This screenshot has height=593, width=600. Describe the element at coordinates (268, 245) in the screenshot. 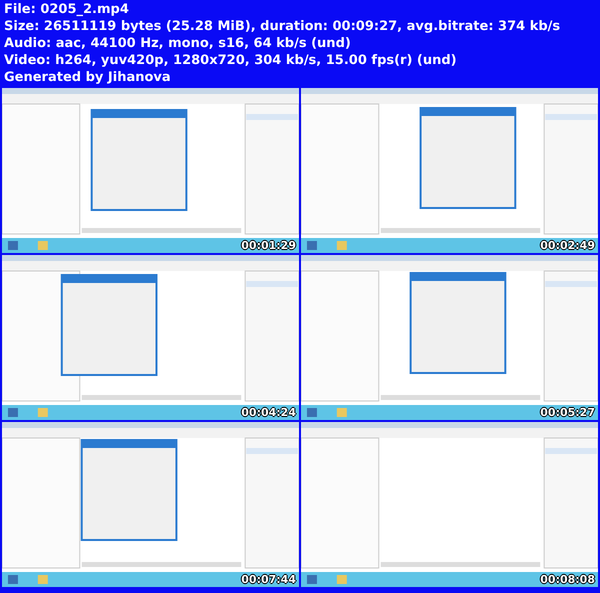

I see `timestamp: 00:01:29` at that location.